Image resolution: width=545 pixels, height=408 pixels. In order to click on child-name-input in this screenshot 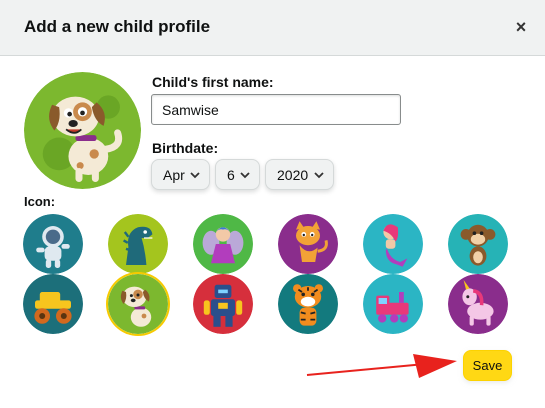, I will do `click(276, 109)`.